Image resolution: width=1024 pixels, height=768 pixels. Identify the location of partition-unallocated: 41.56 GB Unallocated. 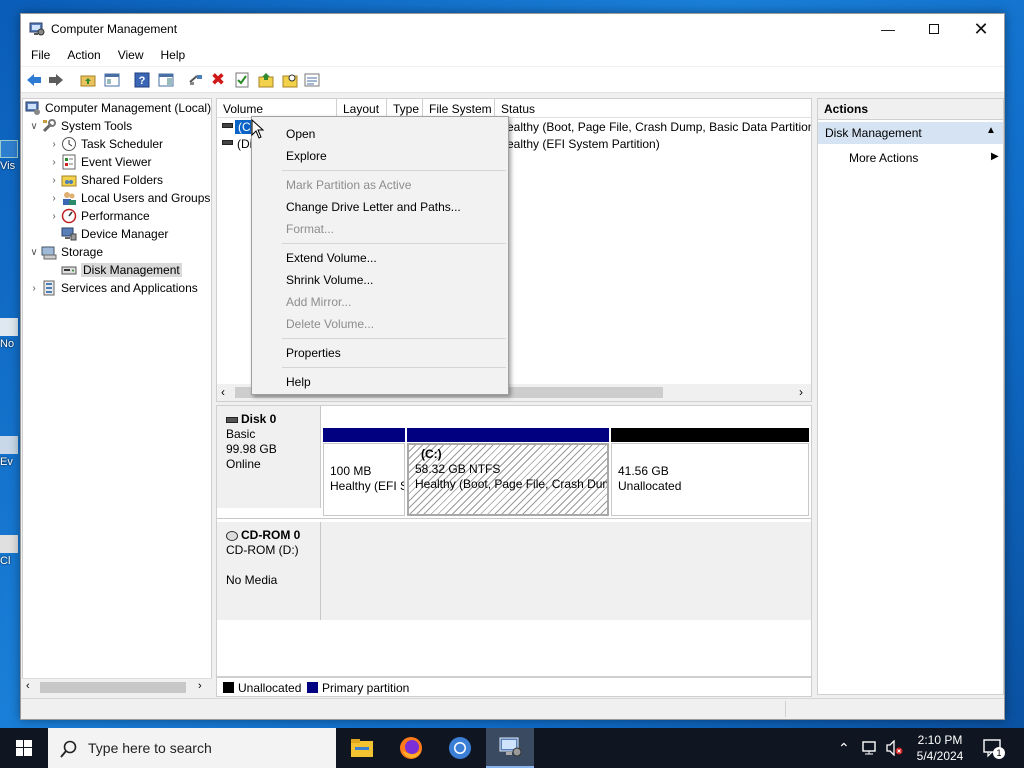
(710, 472).